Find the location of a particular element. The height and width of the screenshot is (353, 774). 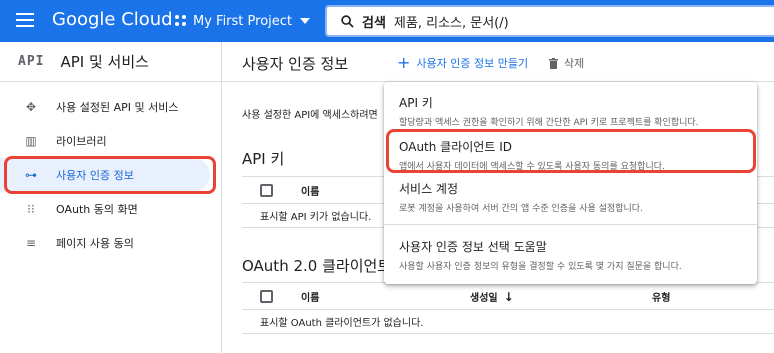

sidebar-item-label: OAuth 동의 화면 is located at coordinates (97, 209).